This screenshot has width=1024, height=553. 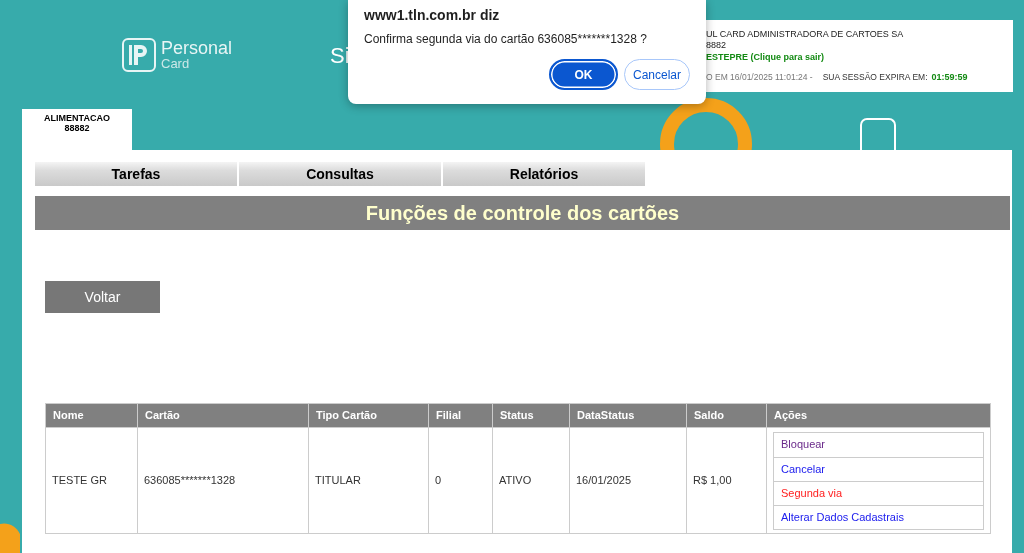 What do you see at coordinates (197, 48) in the screenshot?
I see `logo-name: Personal` at bounding box center [197, 48].